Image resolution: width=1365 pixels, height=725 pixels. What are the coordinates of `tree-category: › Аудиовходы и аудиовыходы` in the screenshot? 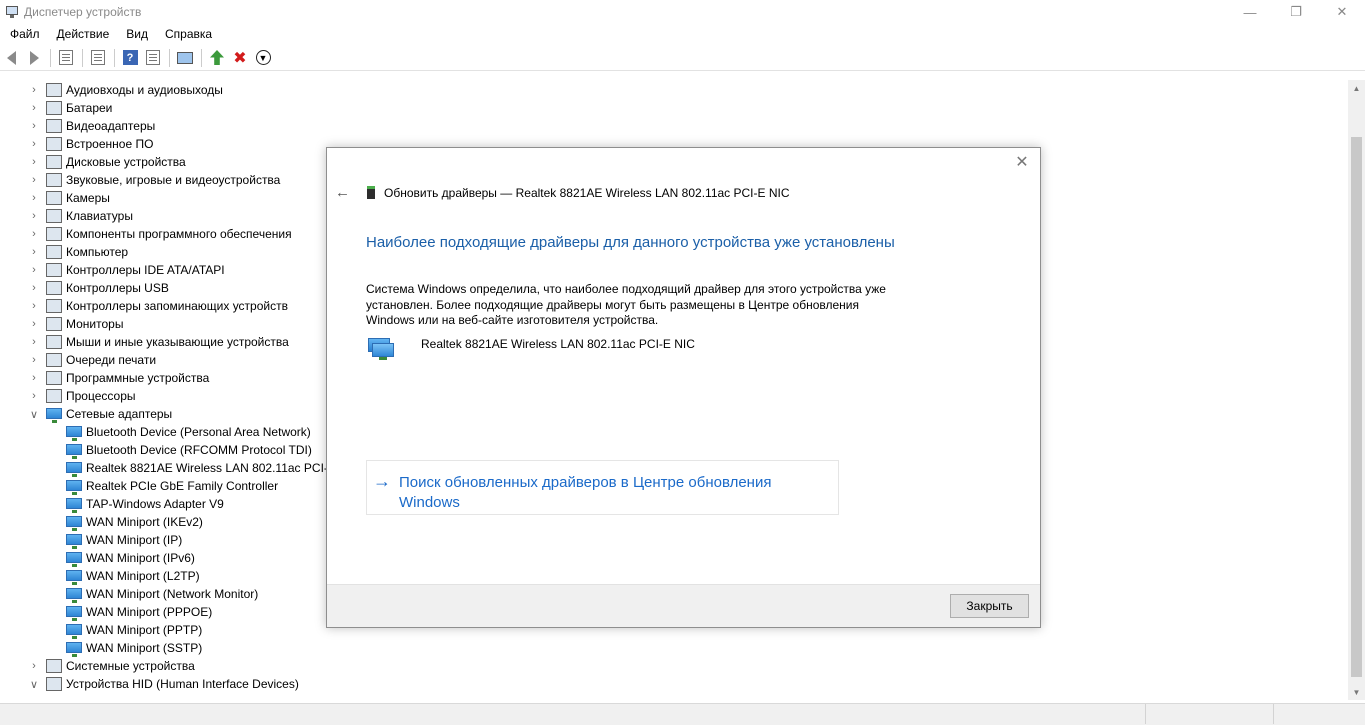 It's located at (125, 90).